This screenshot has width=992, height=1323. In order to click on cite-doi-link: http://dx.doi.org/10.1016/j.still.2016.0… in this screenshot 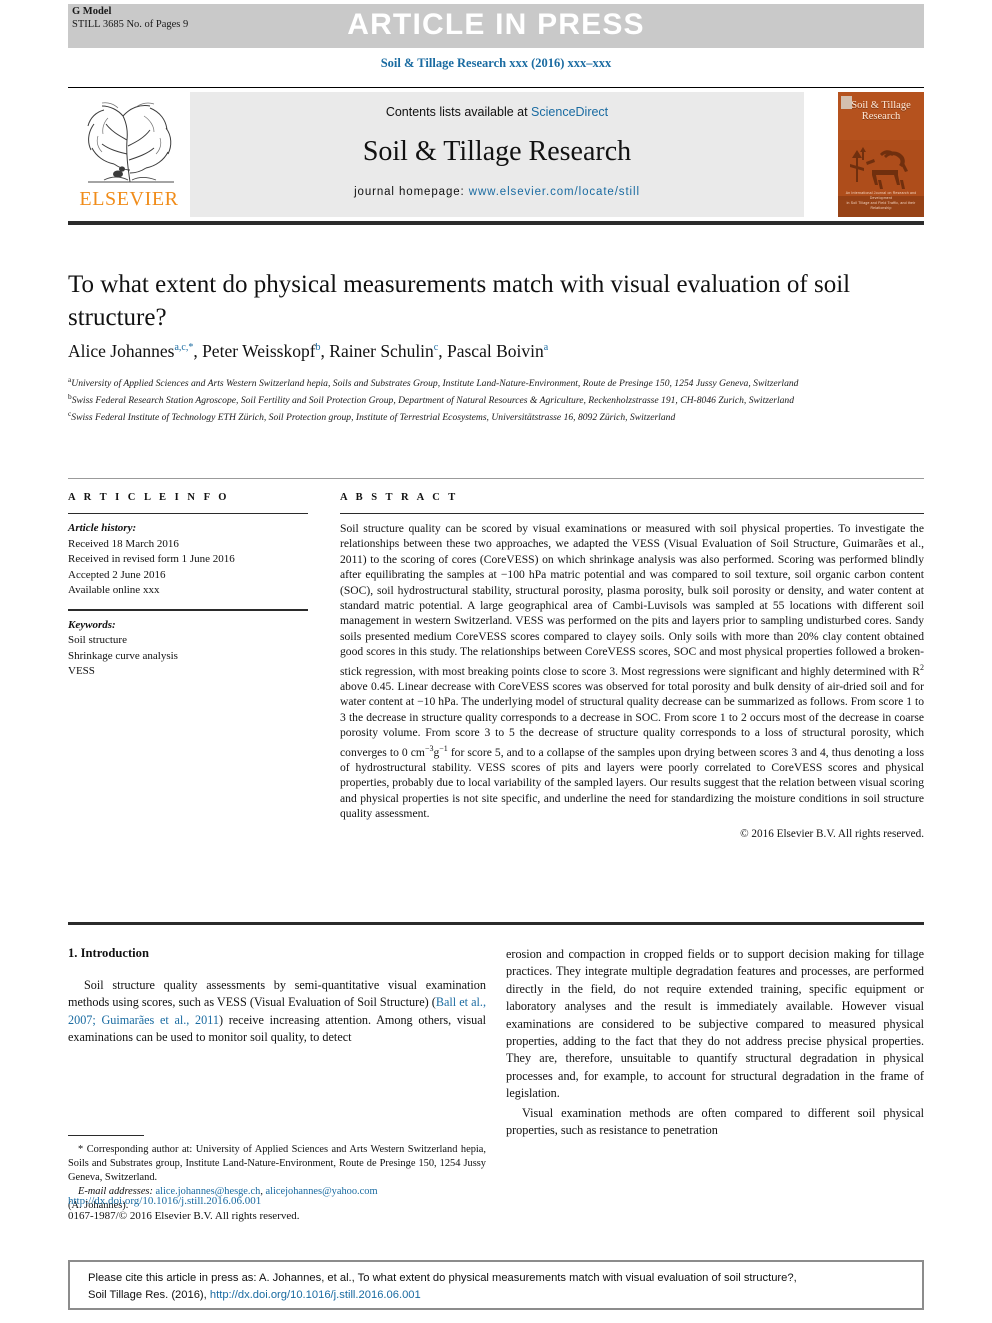, I will do `click(315, 1295)`.